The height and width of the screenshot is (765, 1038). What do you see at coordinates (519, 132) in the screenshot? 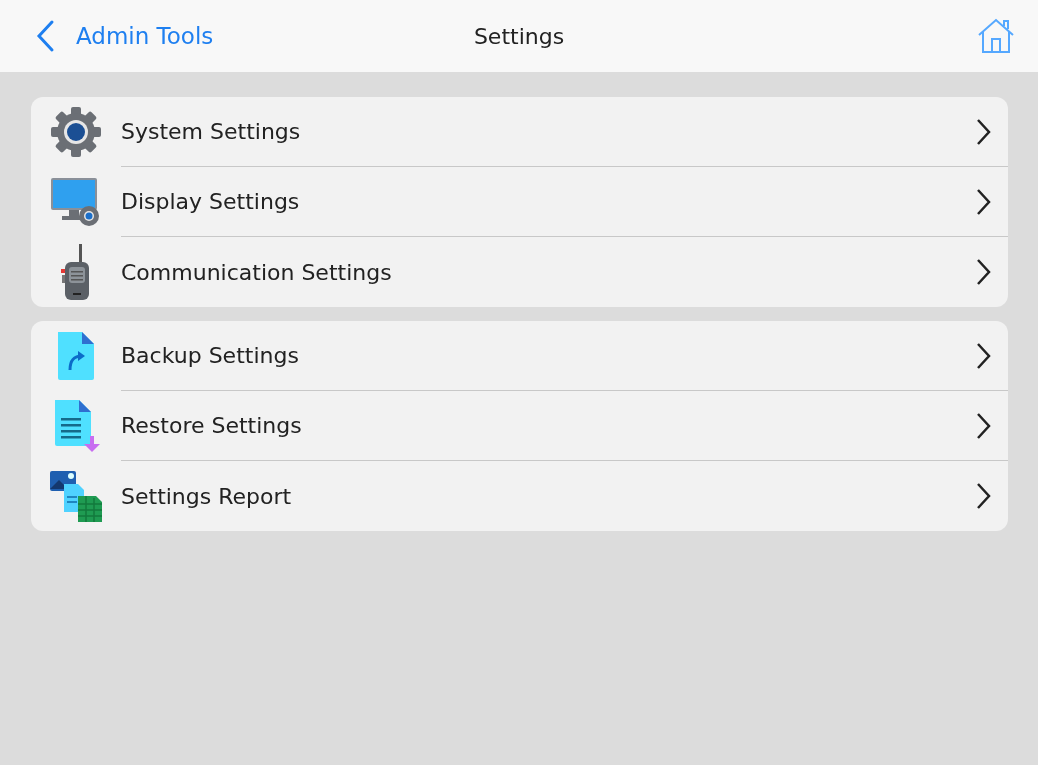
I see `settings-row: System Settings` at bounding box center [519, 132].